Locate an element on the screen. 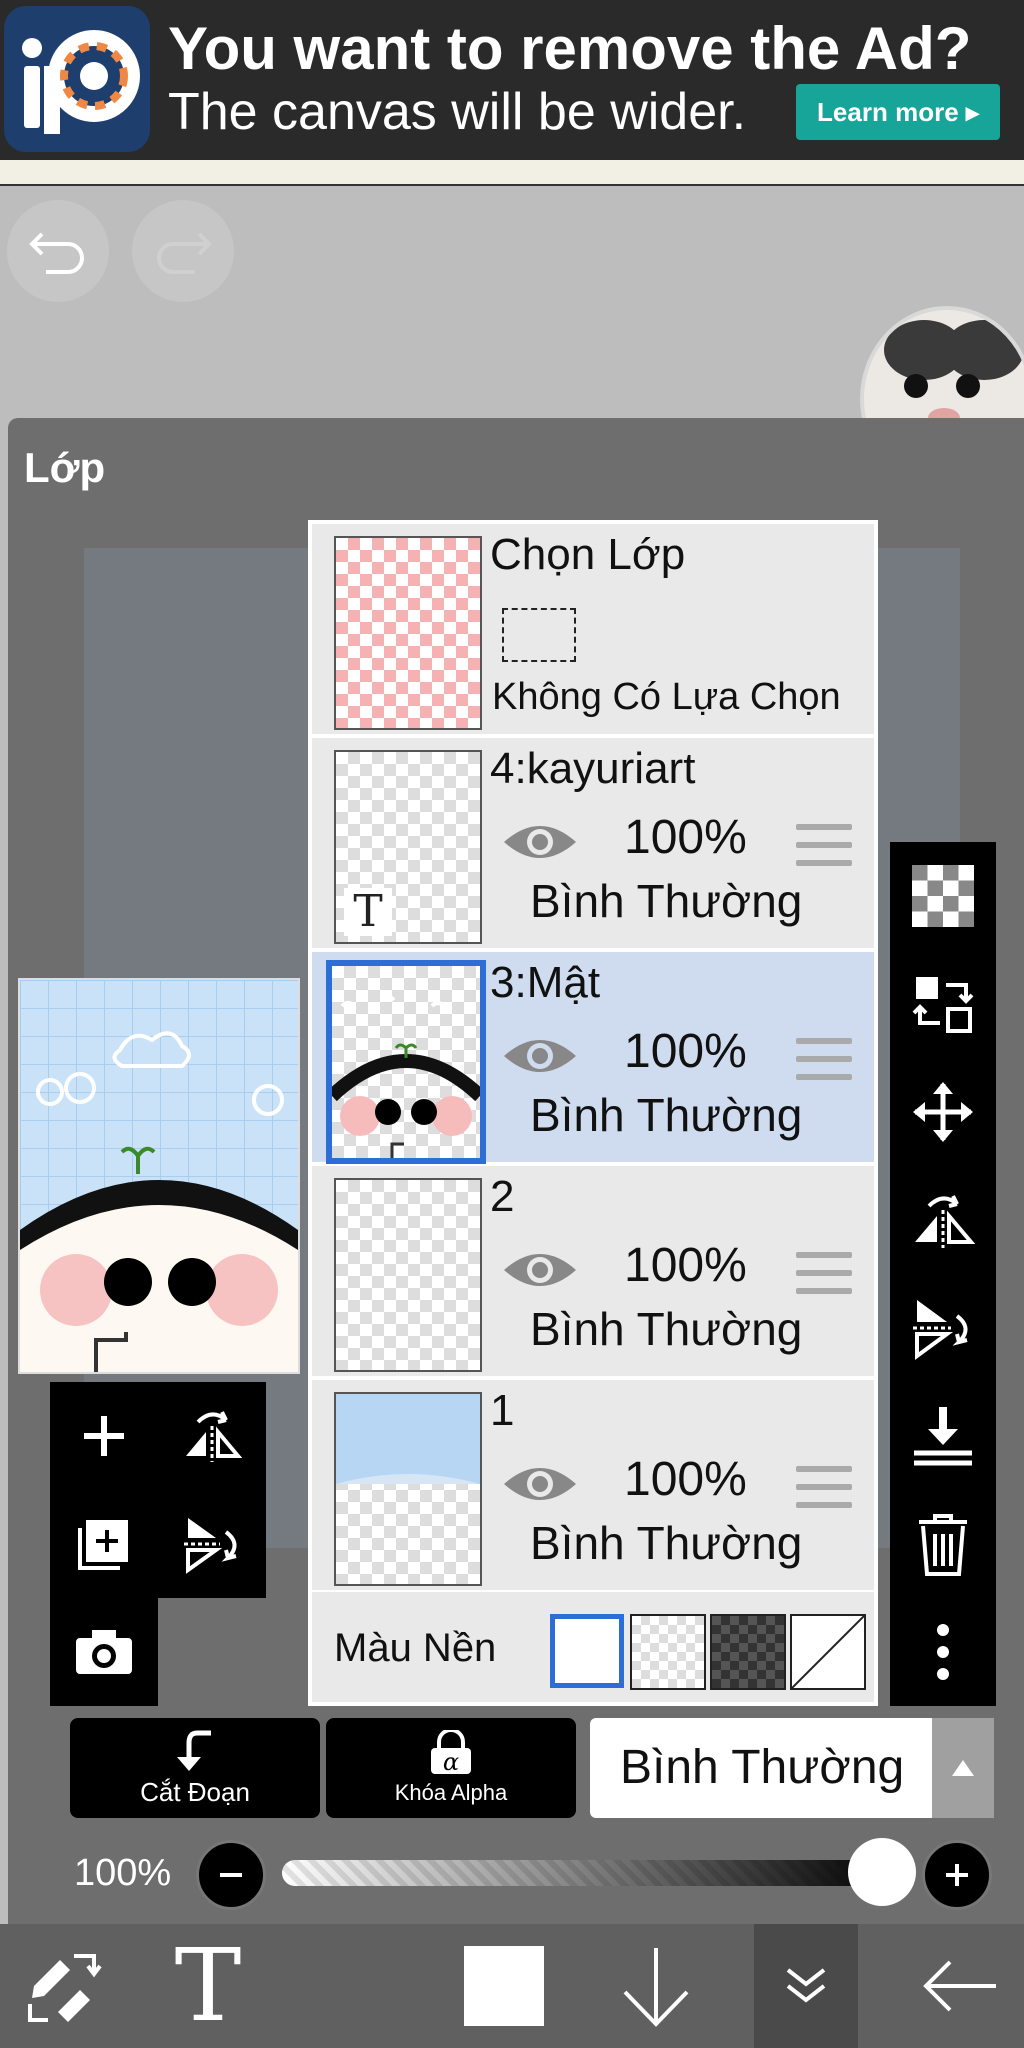  blend-mode-select: Bình Thường is located at coordinates (792, 1768).